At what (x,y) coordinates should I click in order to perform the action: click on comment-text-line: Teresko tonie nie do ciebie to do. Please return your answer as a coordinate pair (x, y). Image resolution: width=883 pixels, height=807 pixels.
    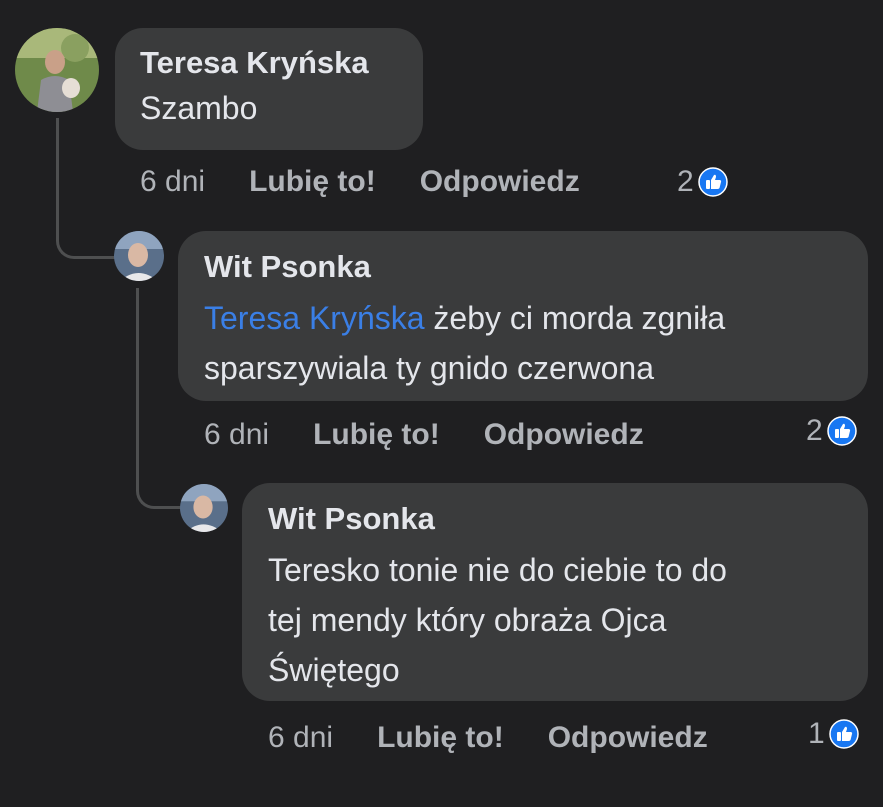
    Looking at the image, I should click on (497, 570).